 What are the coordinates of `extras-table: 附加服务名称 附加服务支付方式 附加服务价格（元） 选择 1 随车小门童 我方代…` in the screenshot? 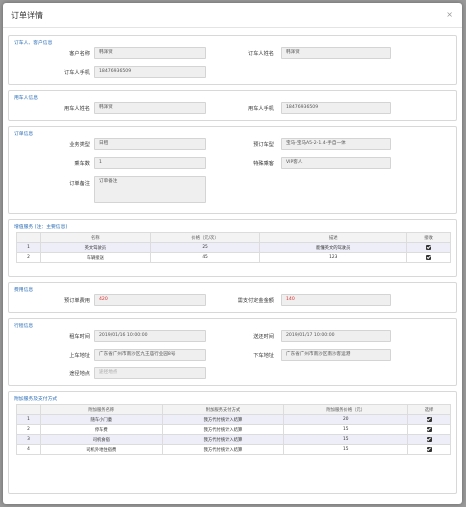 It's located at (233, 429).